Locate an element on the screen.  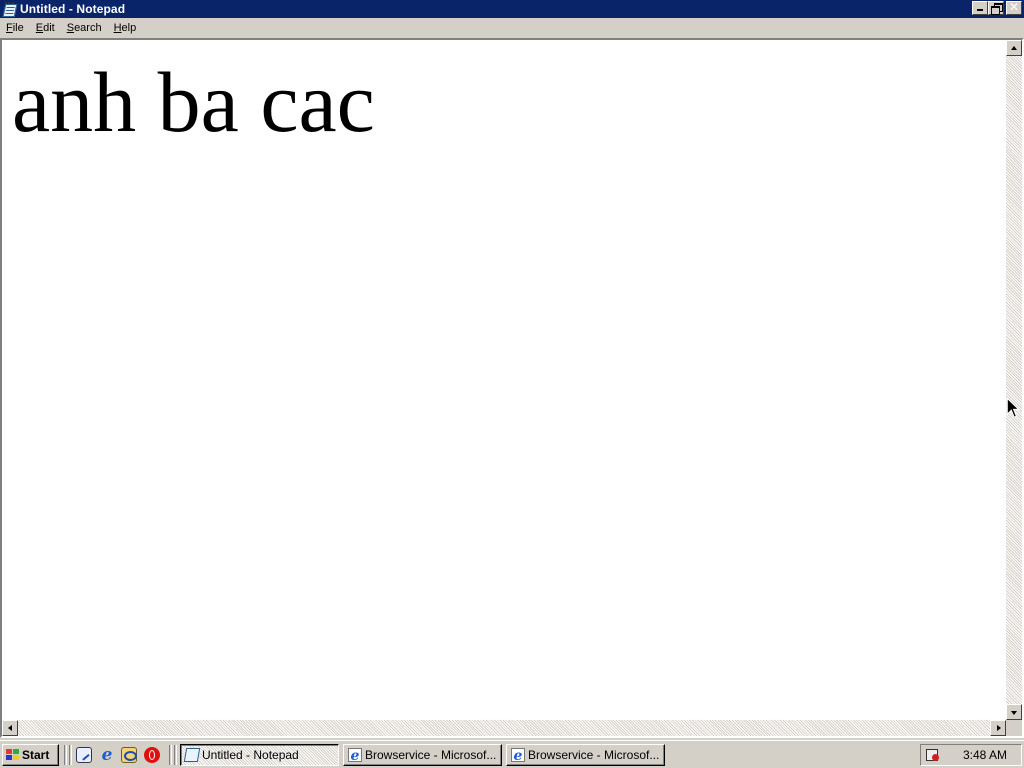
minimize-button is located at coordinates (980, 8).